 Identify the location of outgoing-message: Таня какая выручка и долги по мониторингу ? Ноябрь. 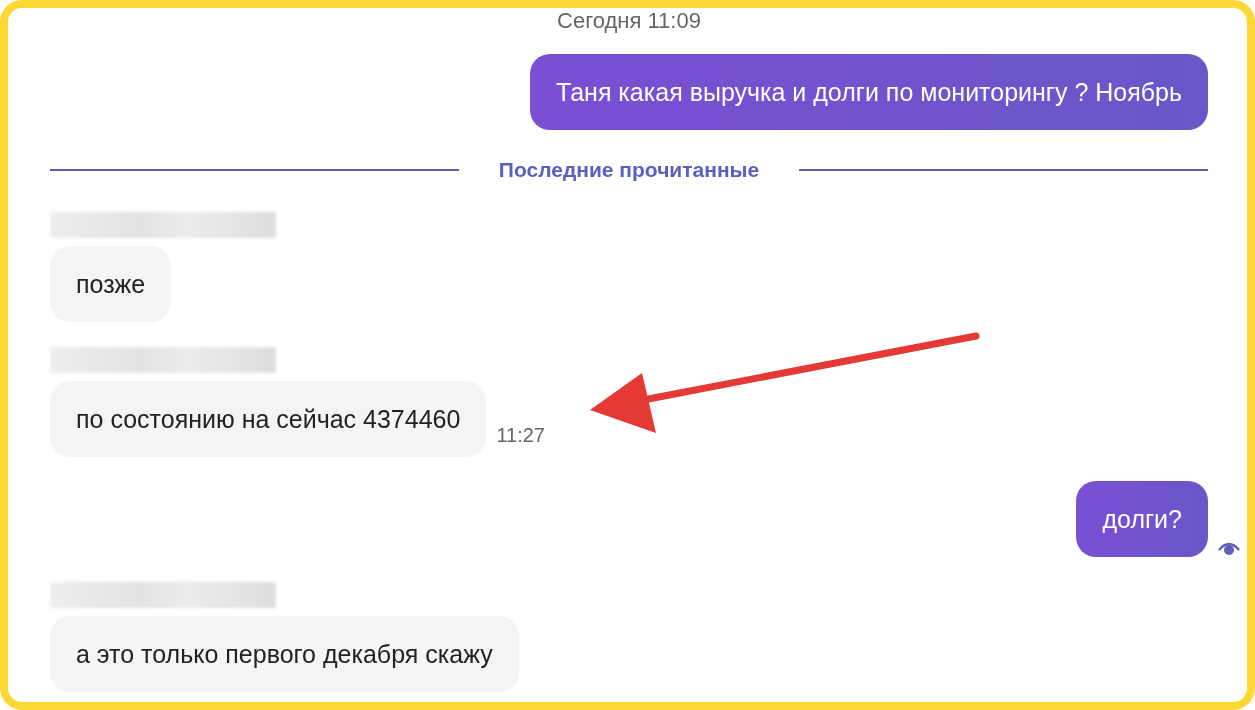
(869, 92).